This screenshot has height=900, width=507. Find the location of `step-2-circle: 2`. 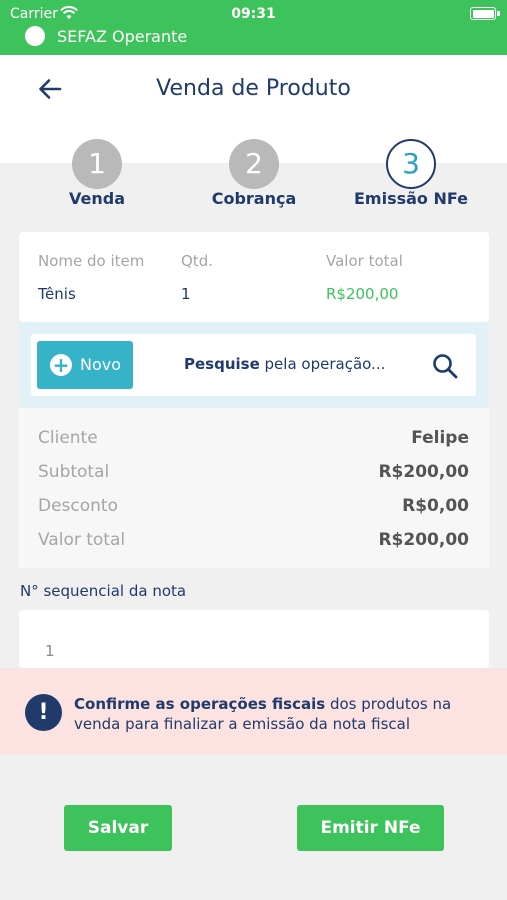

step-2-circle: 2 is located at coordinates (254, 164).